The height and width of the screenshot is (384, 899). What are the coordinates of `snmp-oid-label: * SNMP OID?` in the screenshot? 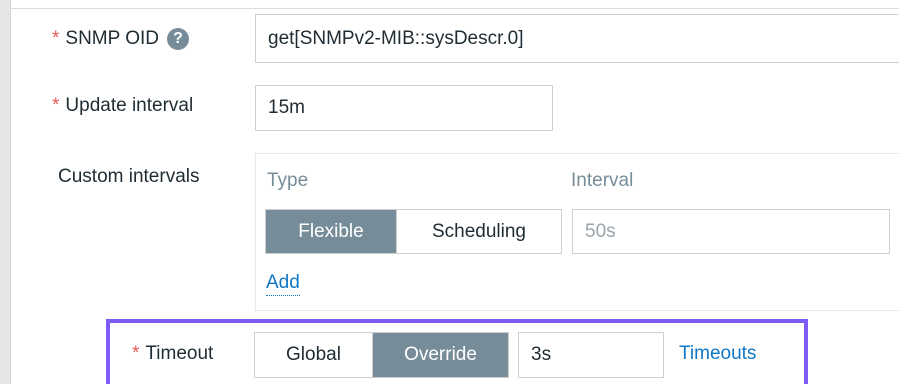 It's located at (121, 39).